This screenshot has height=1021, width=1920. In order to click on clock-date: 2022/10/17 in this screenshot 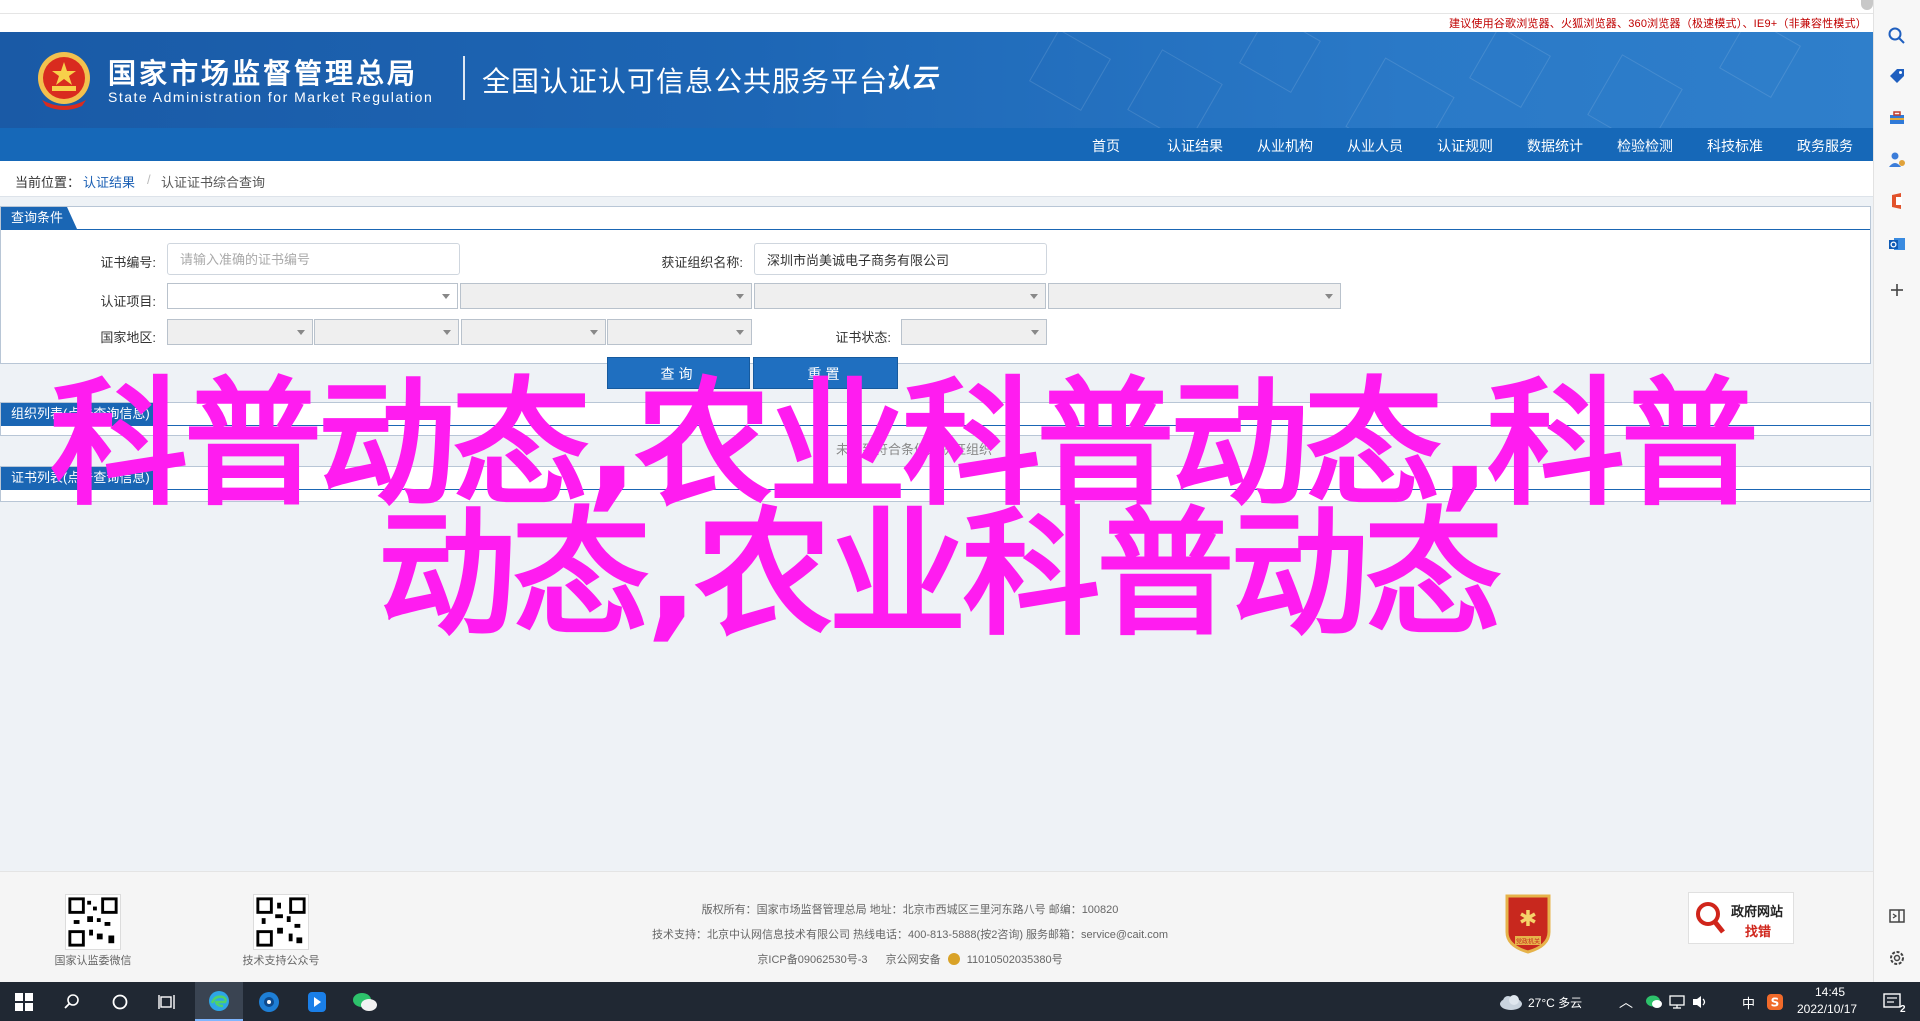, I will do `click(1827, 1009)`.